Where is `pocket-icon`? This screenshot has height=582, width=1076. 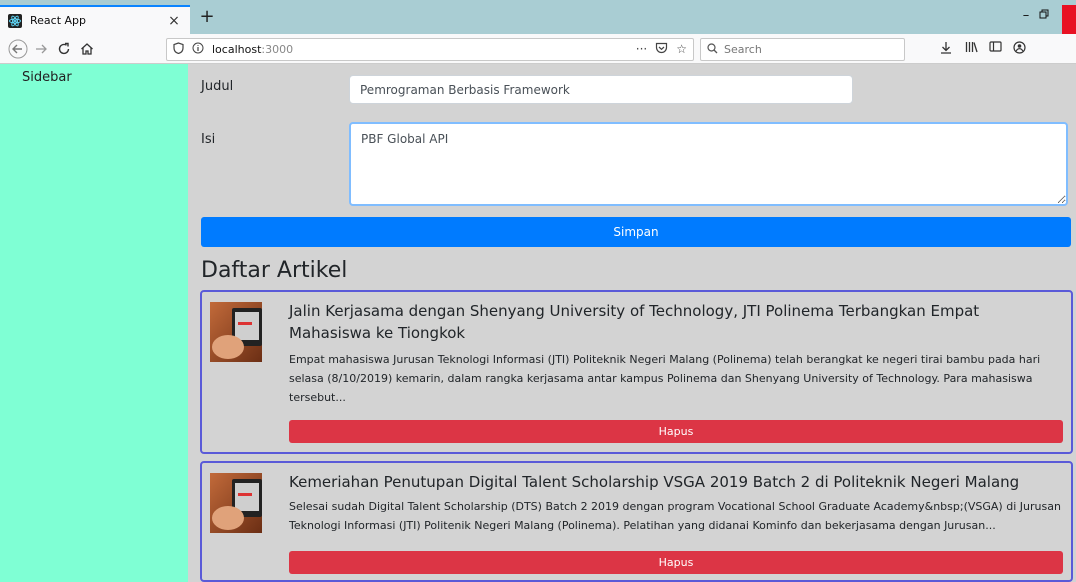
pocket-icon is located at coordinates (661, 49).